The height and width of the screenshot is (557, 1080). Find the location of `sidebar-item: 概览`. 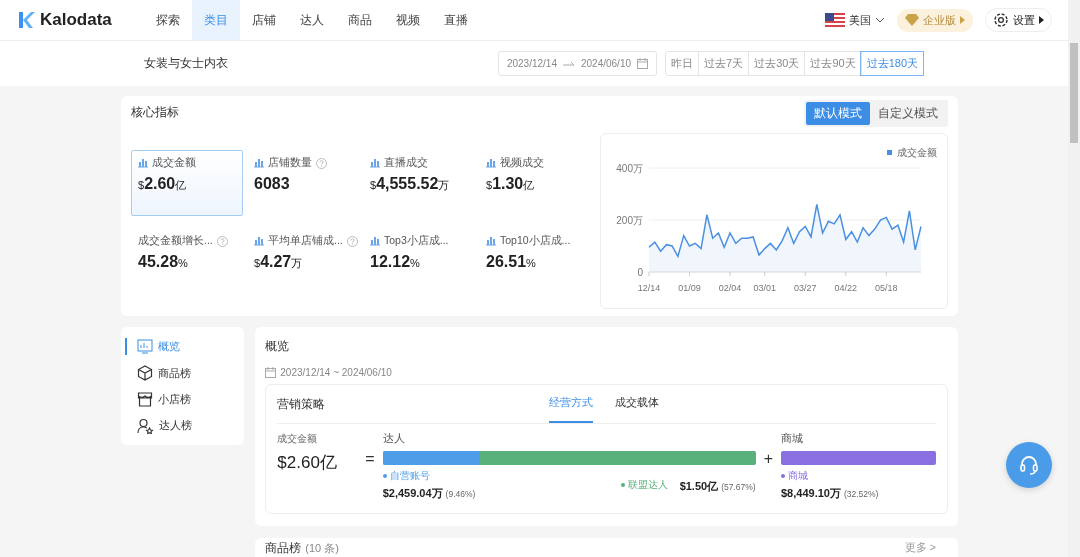

sidebar-item: 概览 is located at coordinates (185, 346).